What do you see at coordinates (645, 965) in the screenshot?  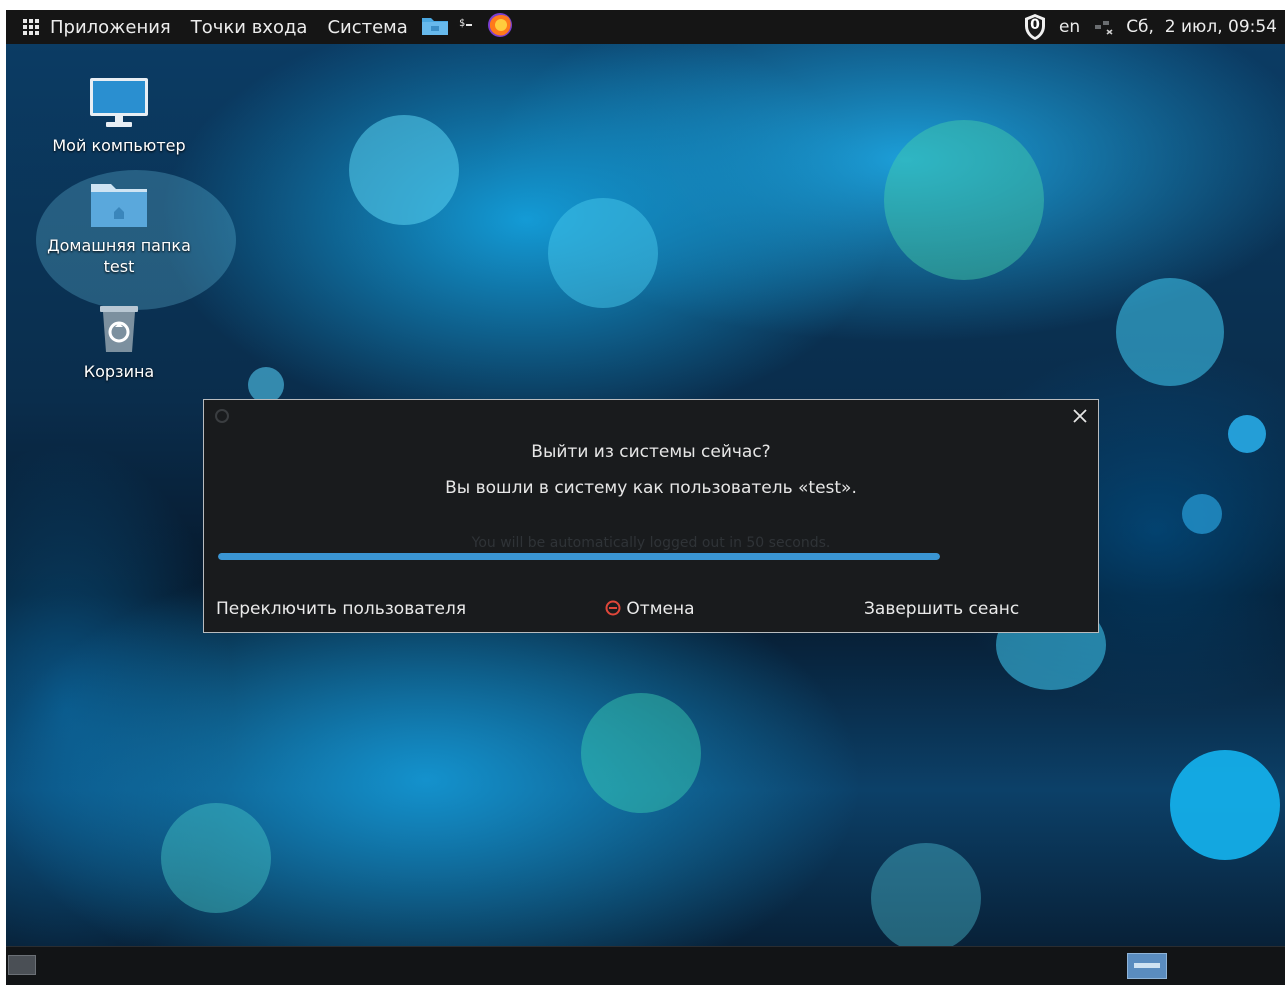 I see `bottom-panel` at bounding box center [645, 965].